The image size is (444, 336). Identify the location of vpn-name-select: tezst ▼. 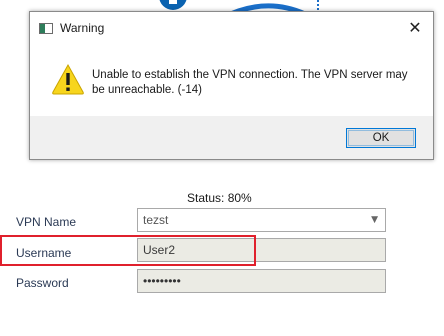
(261, 220).